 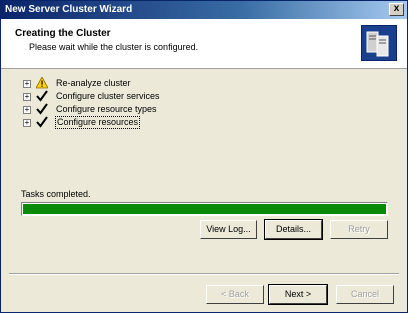 What do you see at coordinates (108, 96) in the screenshot?
I see `task-label: Configure cluster services` at bounding box center [108, 96].